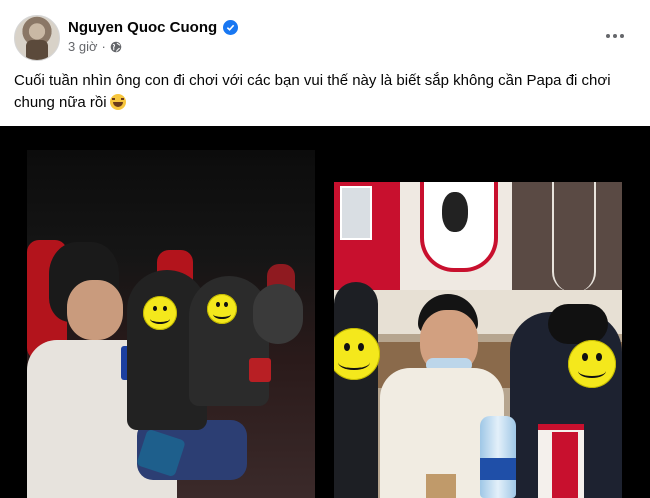  What do you see at coordinates (455, 212) in the screenshot?
I see `kfc-colonel-face` at bounding box center [455, 212].